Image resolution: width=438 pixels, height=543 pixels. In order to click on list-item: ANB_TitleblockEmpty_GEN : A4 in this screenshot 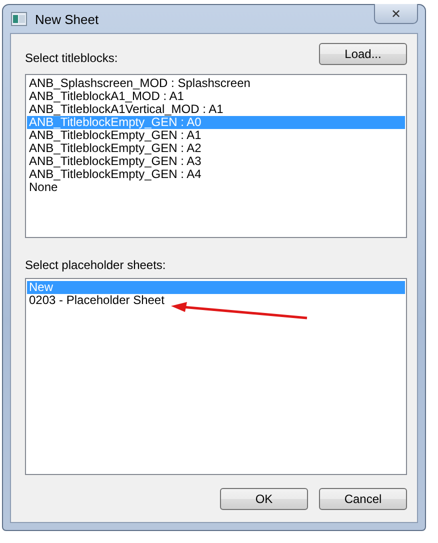, I will do `click(216, 174)`.